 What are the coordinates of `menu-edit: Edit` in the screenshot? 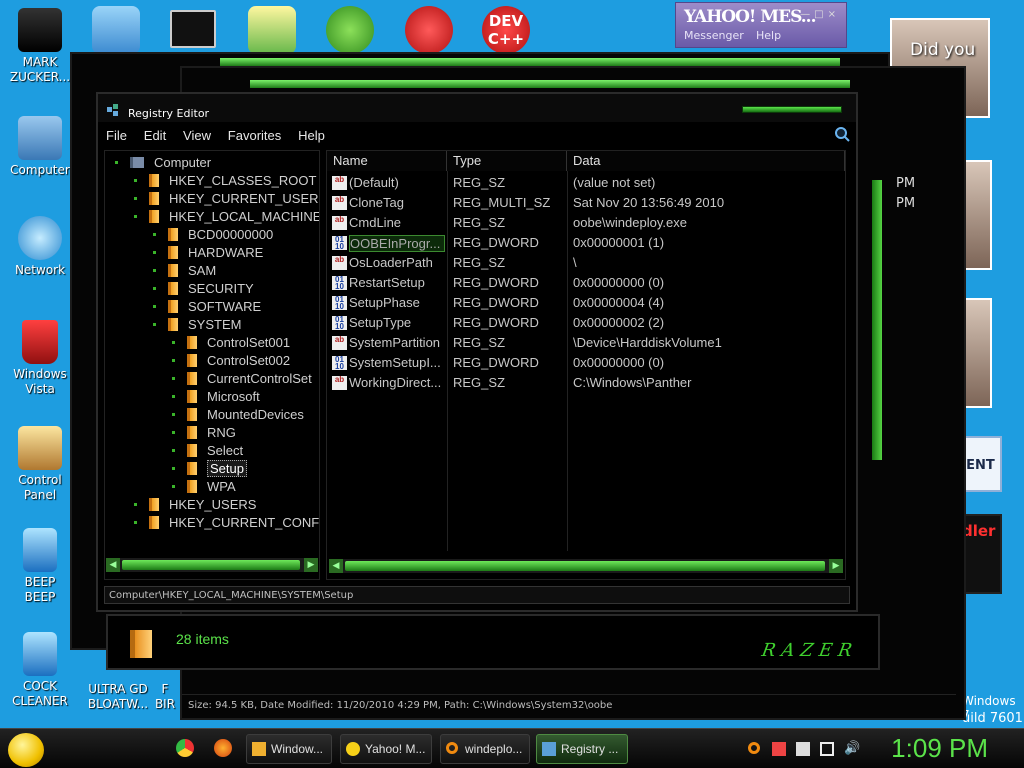 It's located at (155, 135).